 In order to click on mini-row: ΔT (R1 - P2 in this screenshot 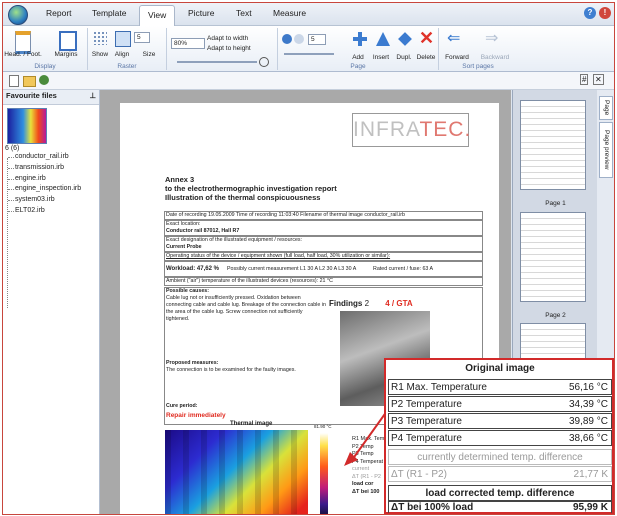, I will do `click(366, 476)`.